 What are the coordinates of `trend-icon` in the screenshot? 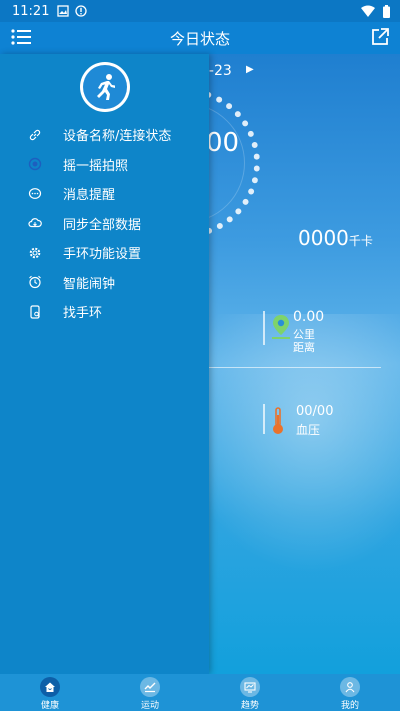 It's located at (250, 687).